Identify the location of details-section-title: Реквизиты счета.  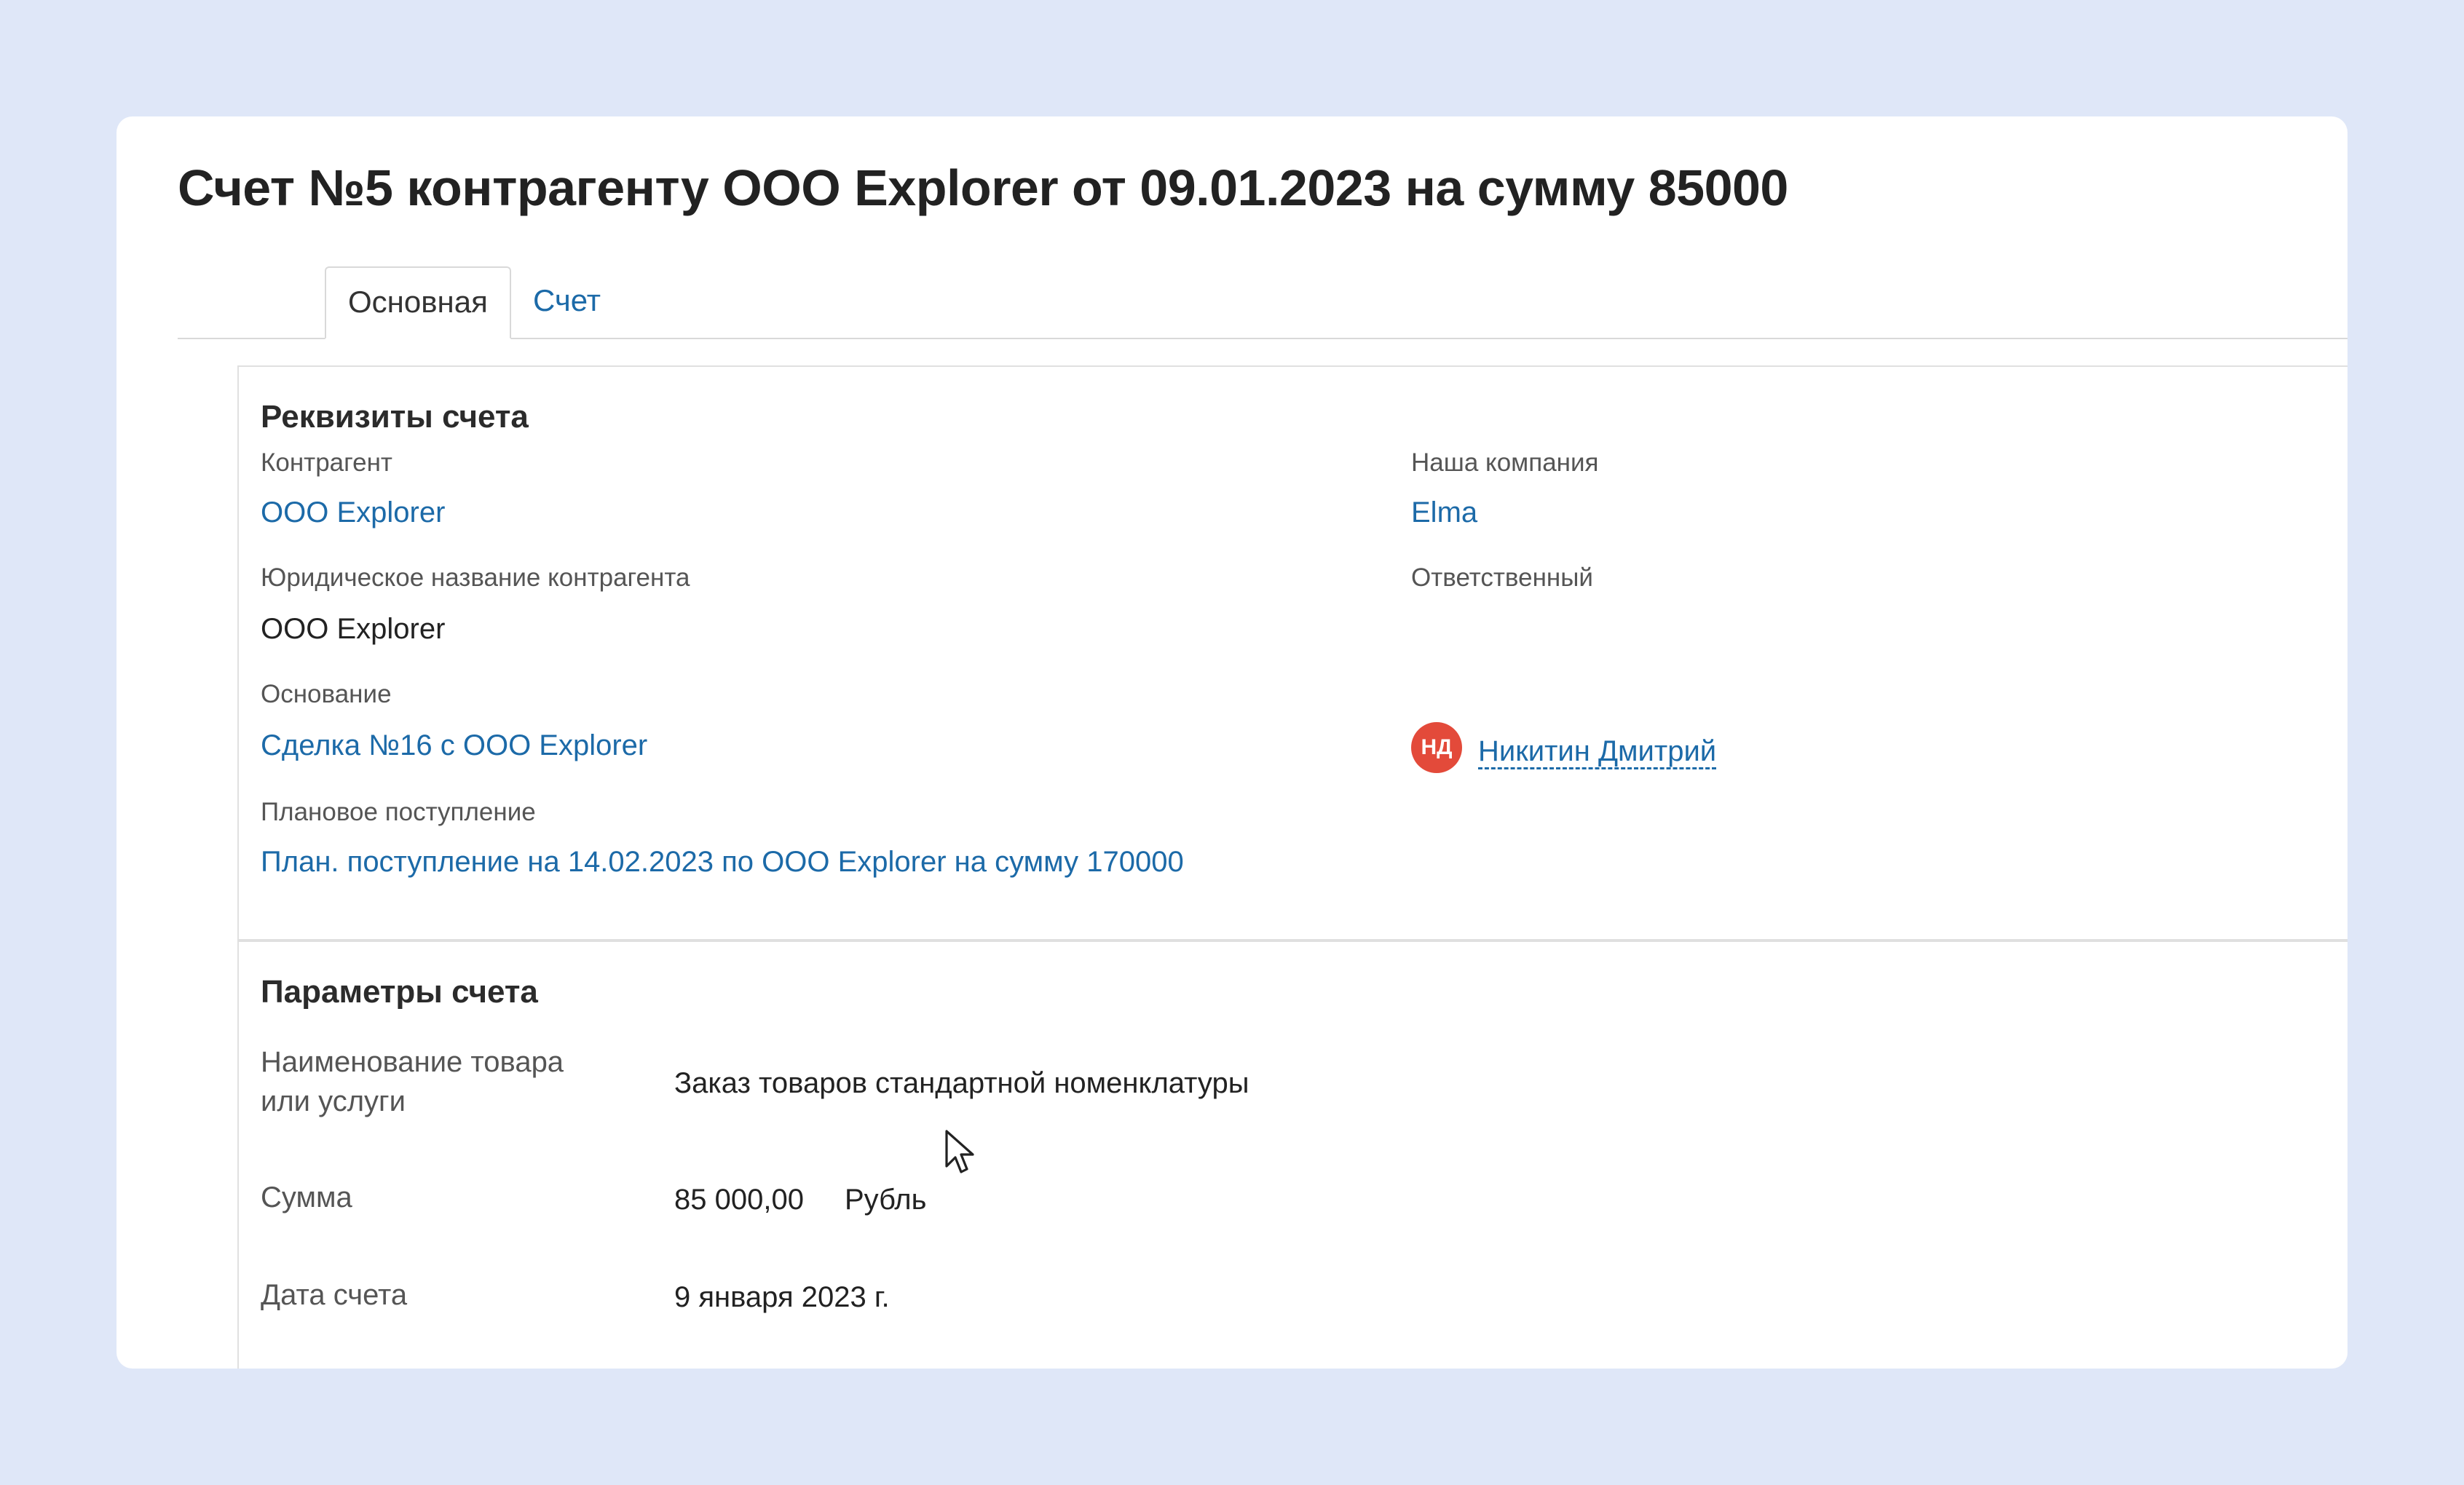
(395, 417).